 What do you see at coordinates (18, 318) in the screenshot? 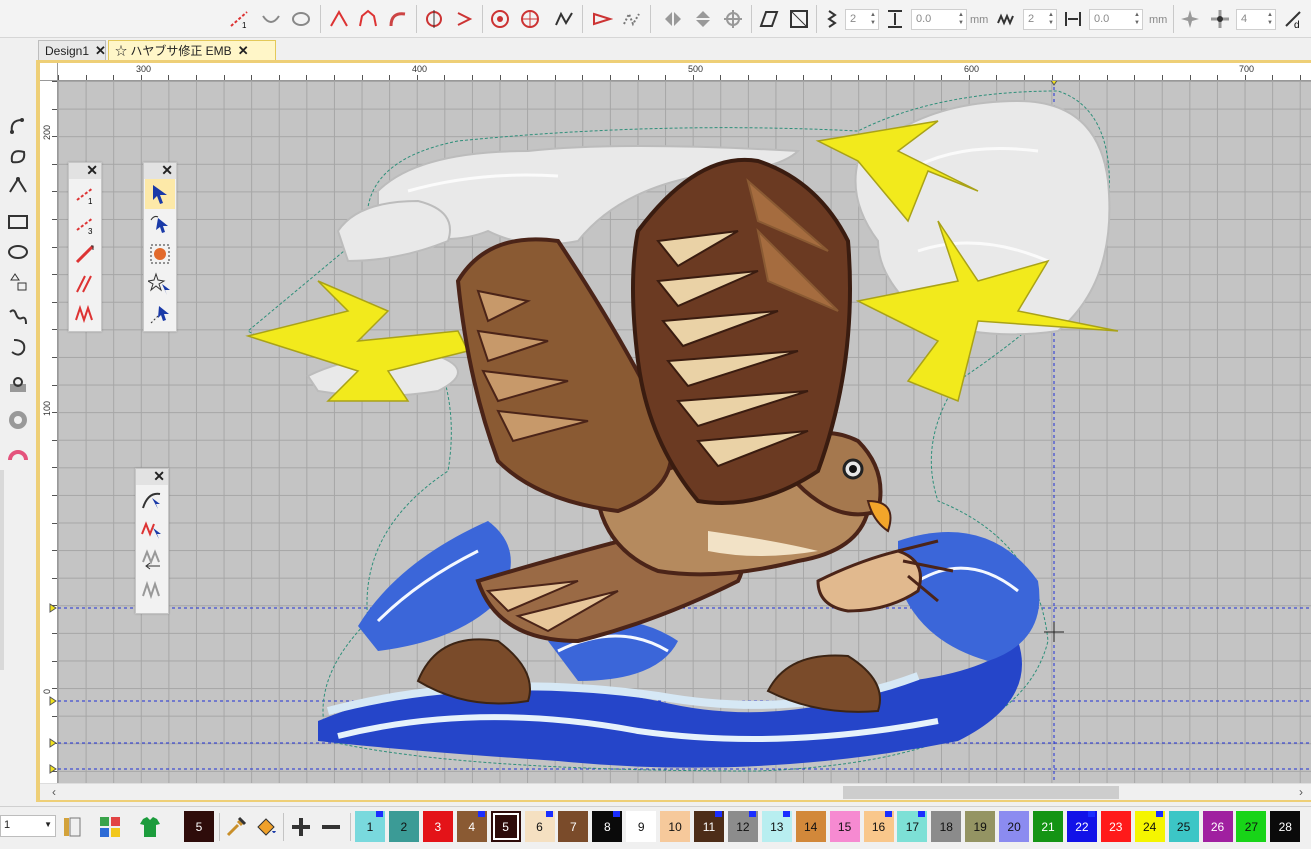
I see `freehand-icon` at bounding box center [18, 318].